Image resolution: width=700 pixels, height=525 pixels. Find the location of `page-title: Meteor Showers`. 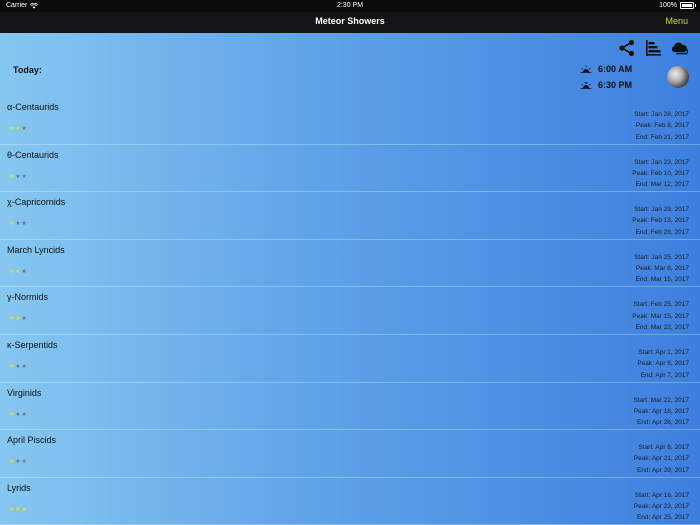

page-title: Meteor Showers is located at coordinates (350, 21).